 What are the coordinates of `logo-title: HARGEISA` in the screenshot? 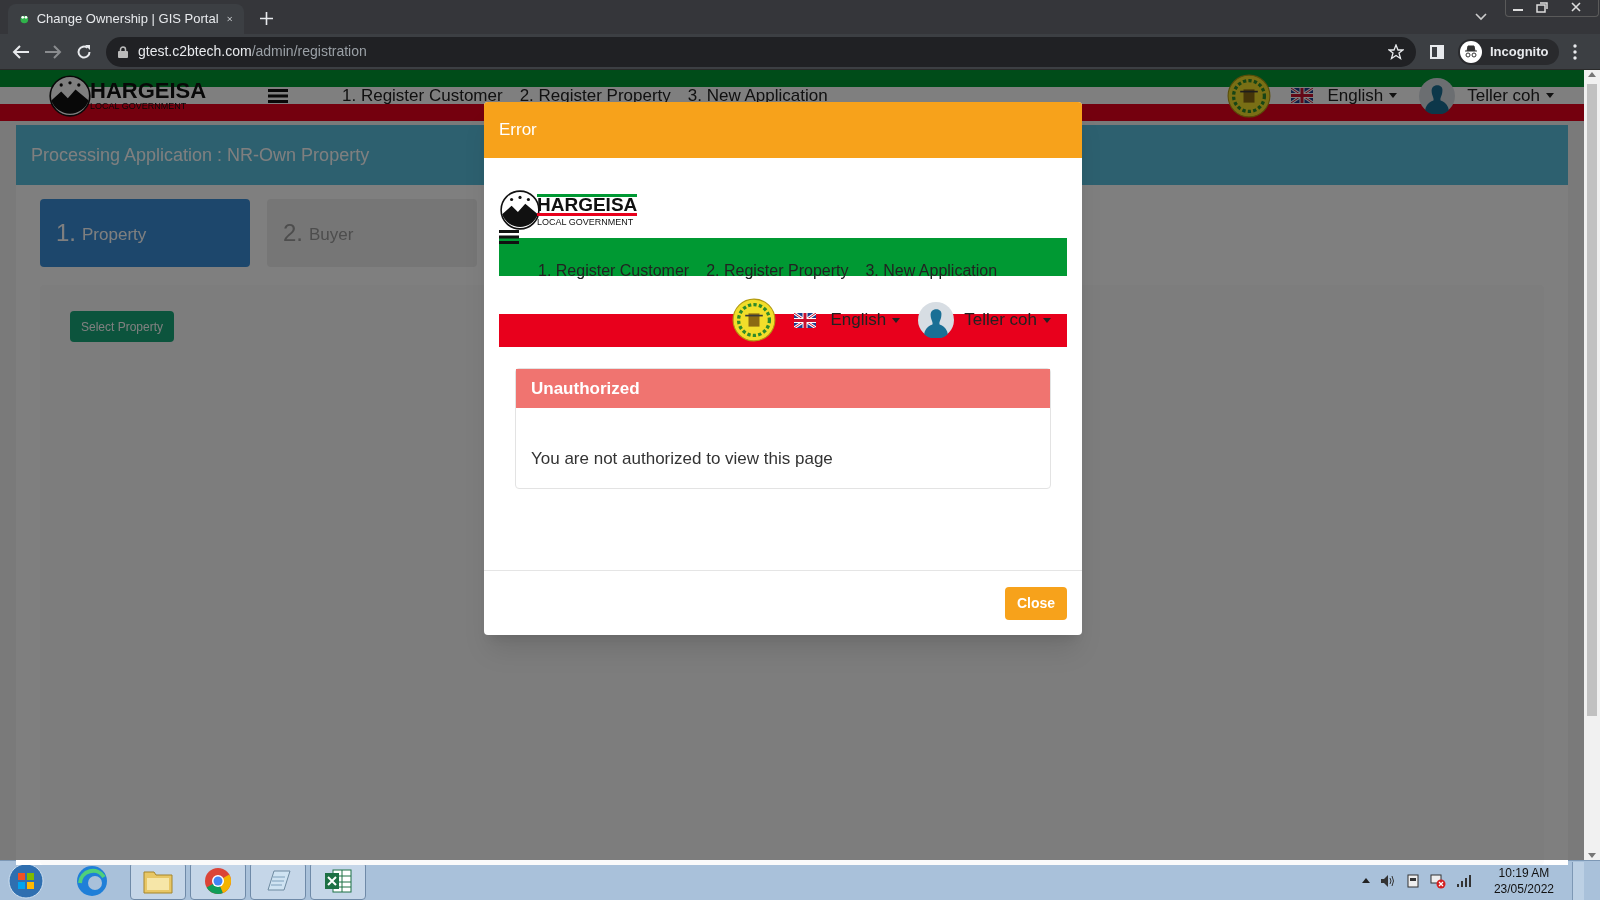 It's located at (587, 204).